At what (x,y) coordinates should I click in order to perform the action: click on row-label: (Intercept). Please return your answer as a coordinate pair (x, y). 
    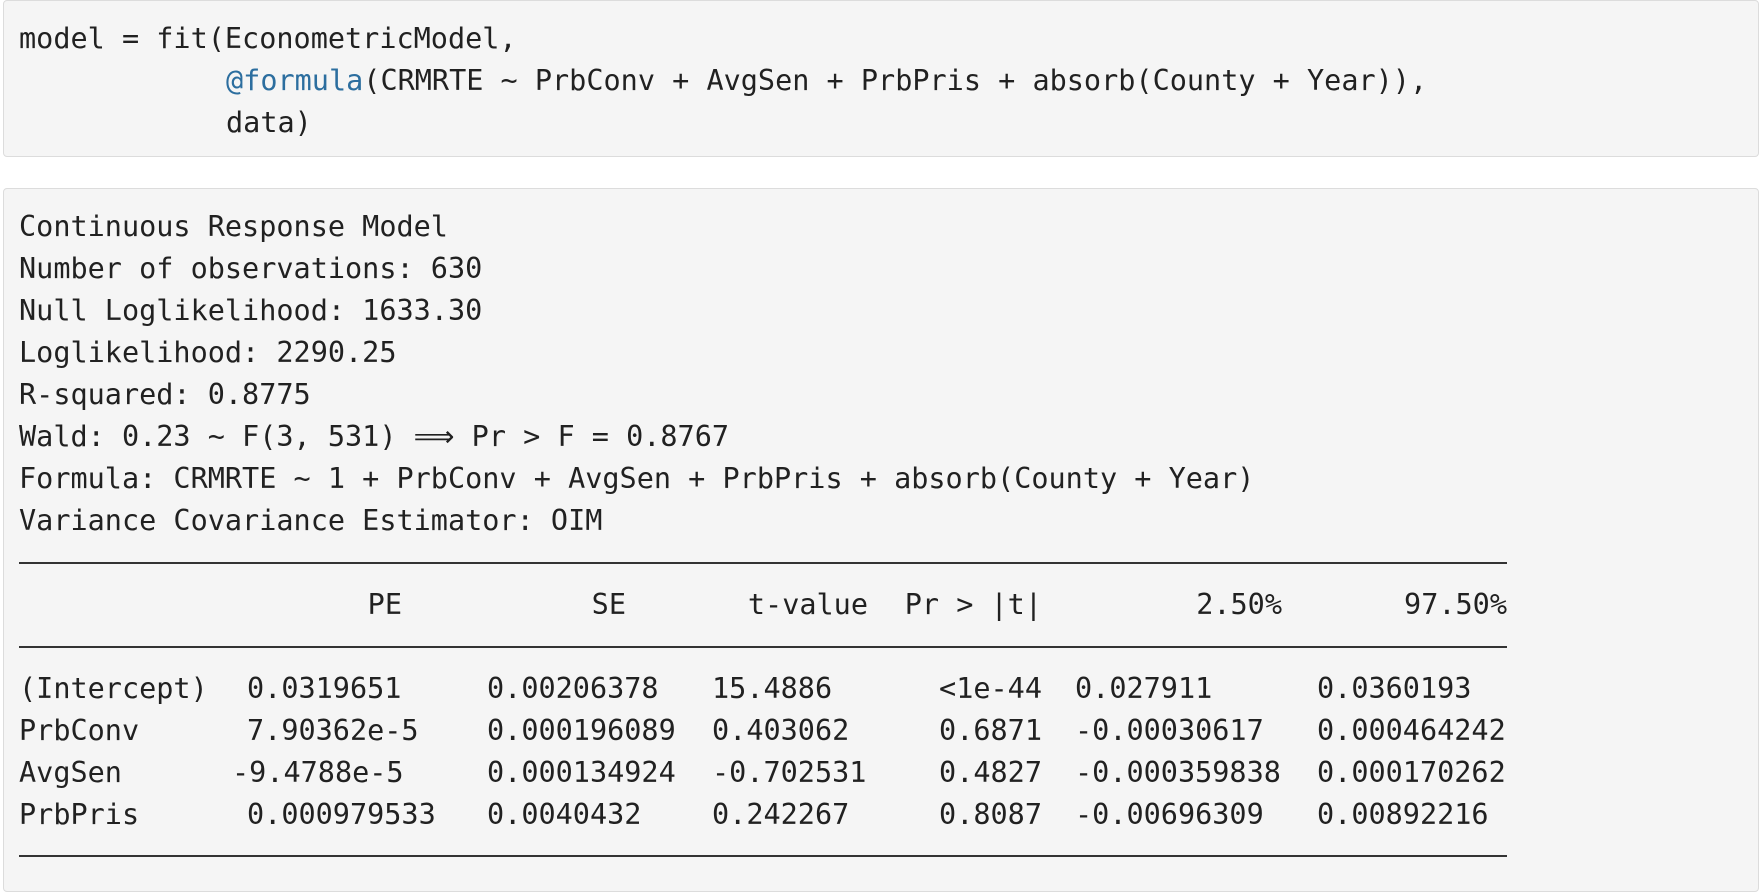
    Looking at the image, I should click on (113, 688).